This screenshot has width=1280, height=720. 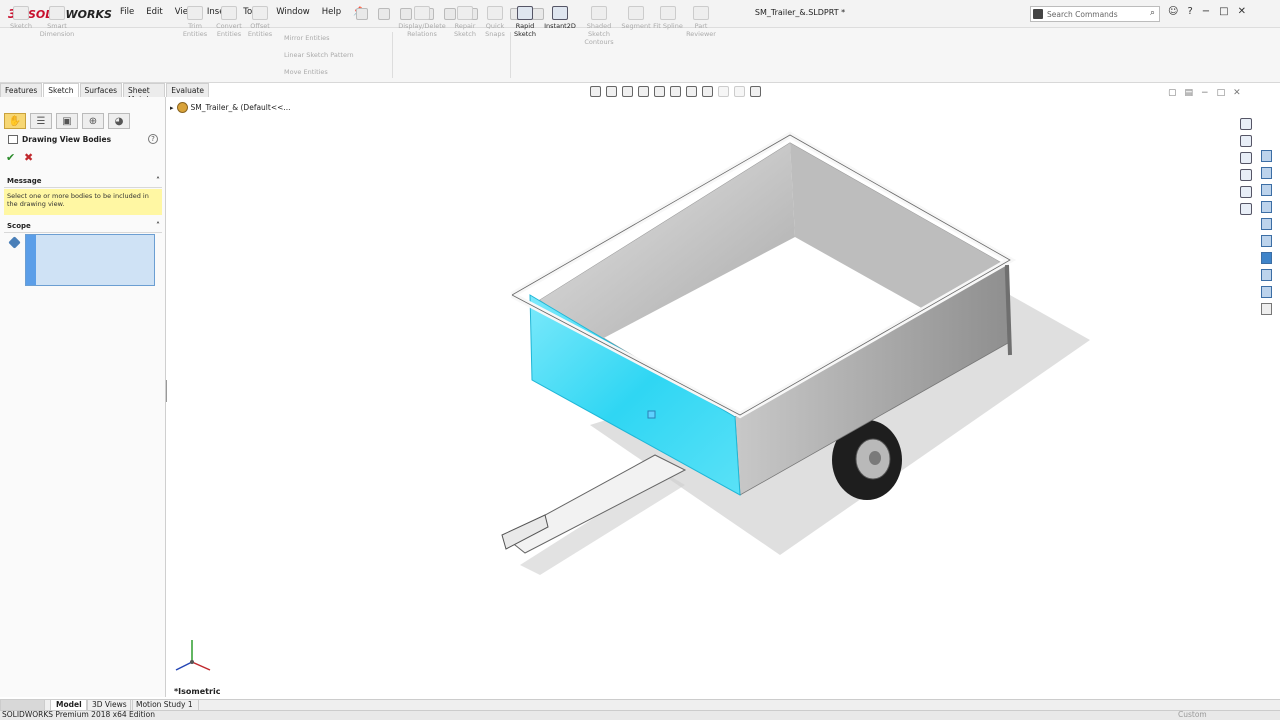 I want to click on display-delete-relations-button: Display/Delete Relations, so click(x=422, y=22).